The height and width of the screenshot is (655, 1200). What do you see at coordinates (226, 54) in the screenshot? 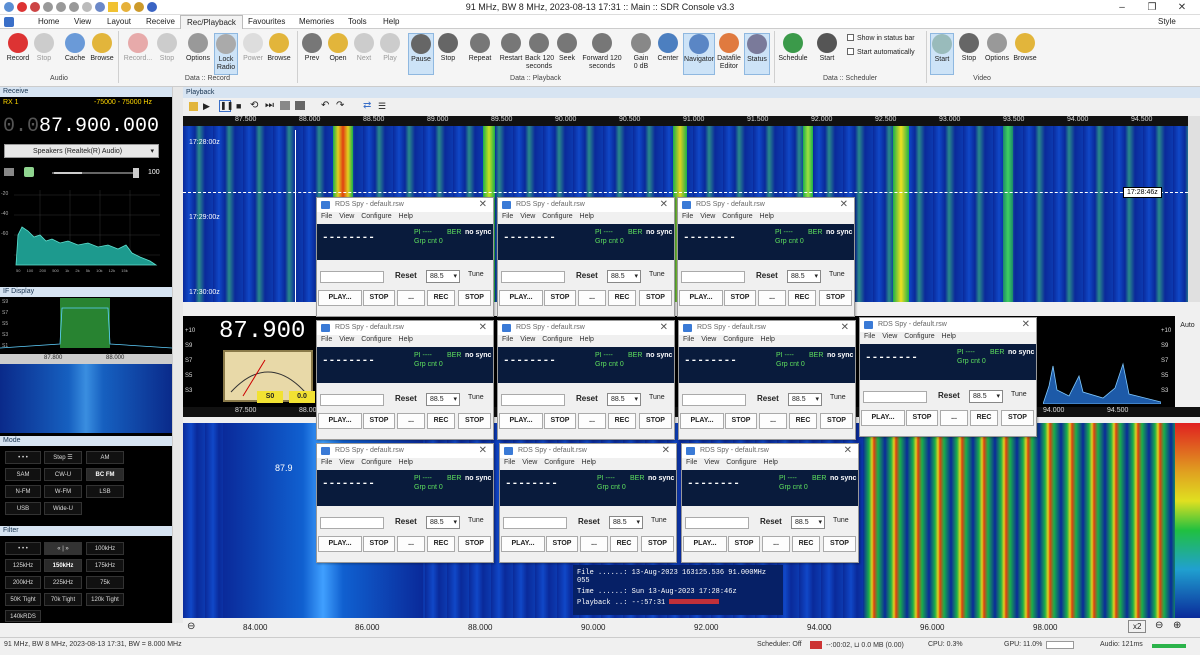
I see `lock-radio-button: Lock Radio` at bounding box center [226, 54].